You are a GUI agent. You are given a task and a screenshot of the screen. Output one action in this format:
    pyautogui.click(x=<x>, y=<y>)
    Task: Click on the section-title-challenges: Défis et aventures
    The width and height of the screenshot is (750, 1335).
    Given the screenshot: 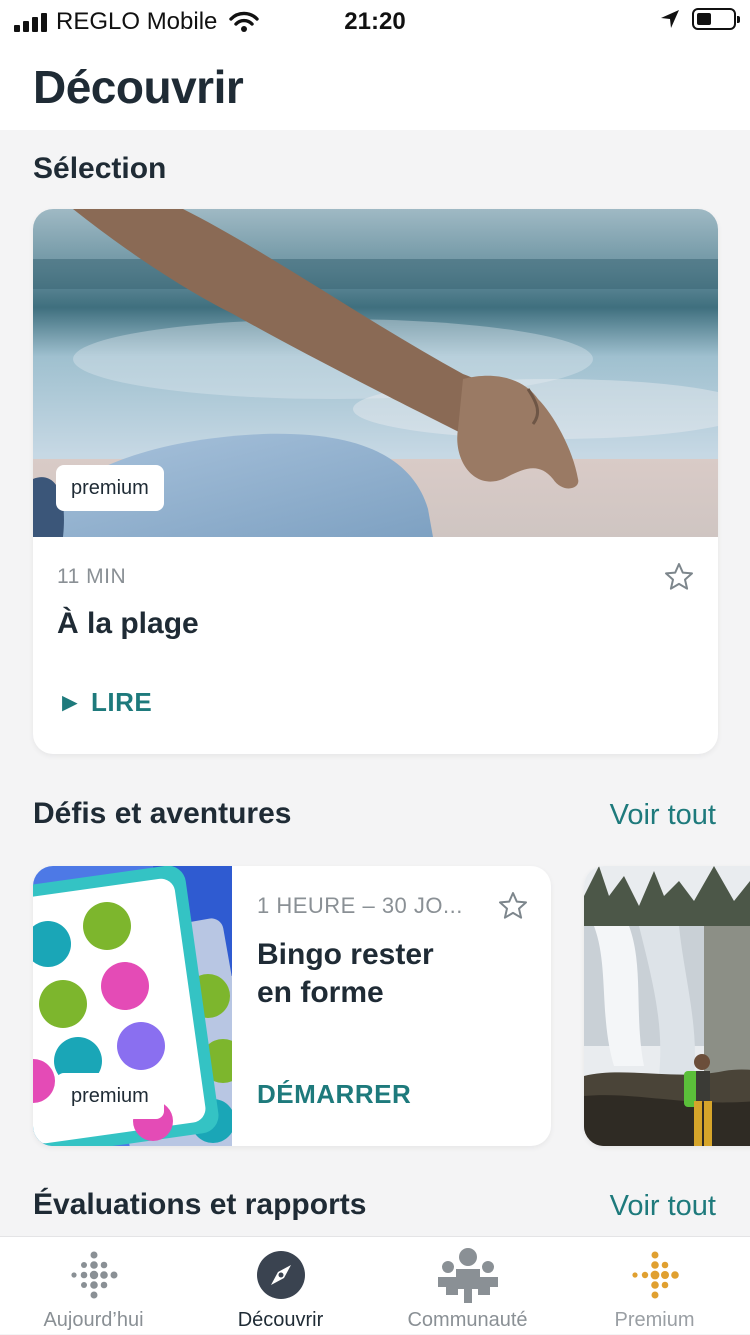 What is the action you would take?
    pyautogui.click(x=162, y=813)
    